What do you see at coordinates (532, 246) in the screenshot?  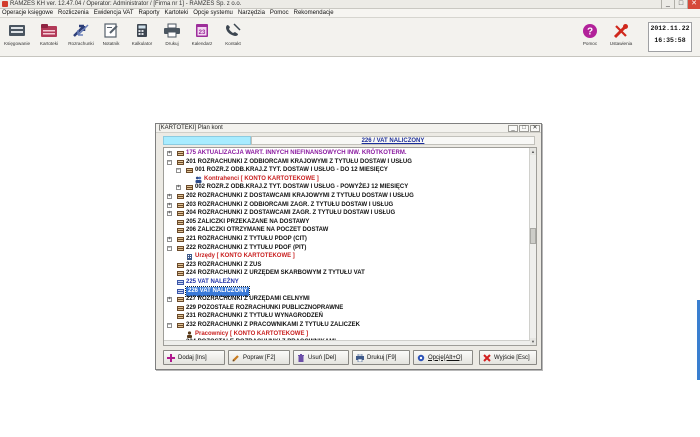 I see `tree-vertical-scrollbar: ▲ ▼` at bounding box center [532, 246].